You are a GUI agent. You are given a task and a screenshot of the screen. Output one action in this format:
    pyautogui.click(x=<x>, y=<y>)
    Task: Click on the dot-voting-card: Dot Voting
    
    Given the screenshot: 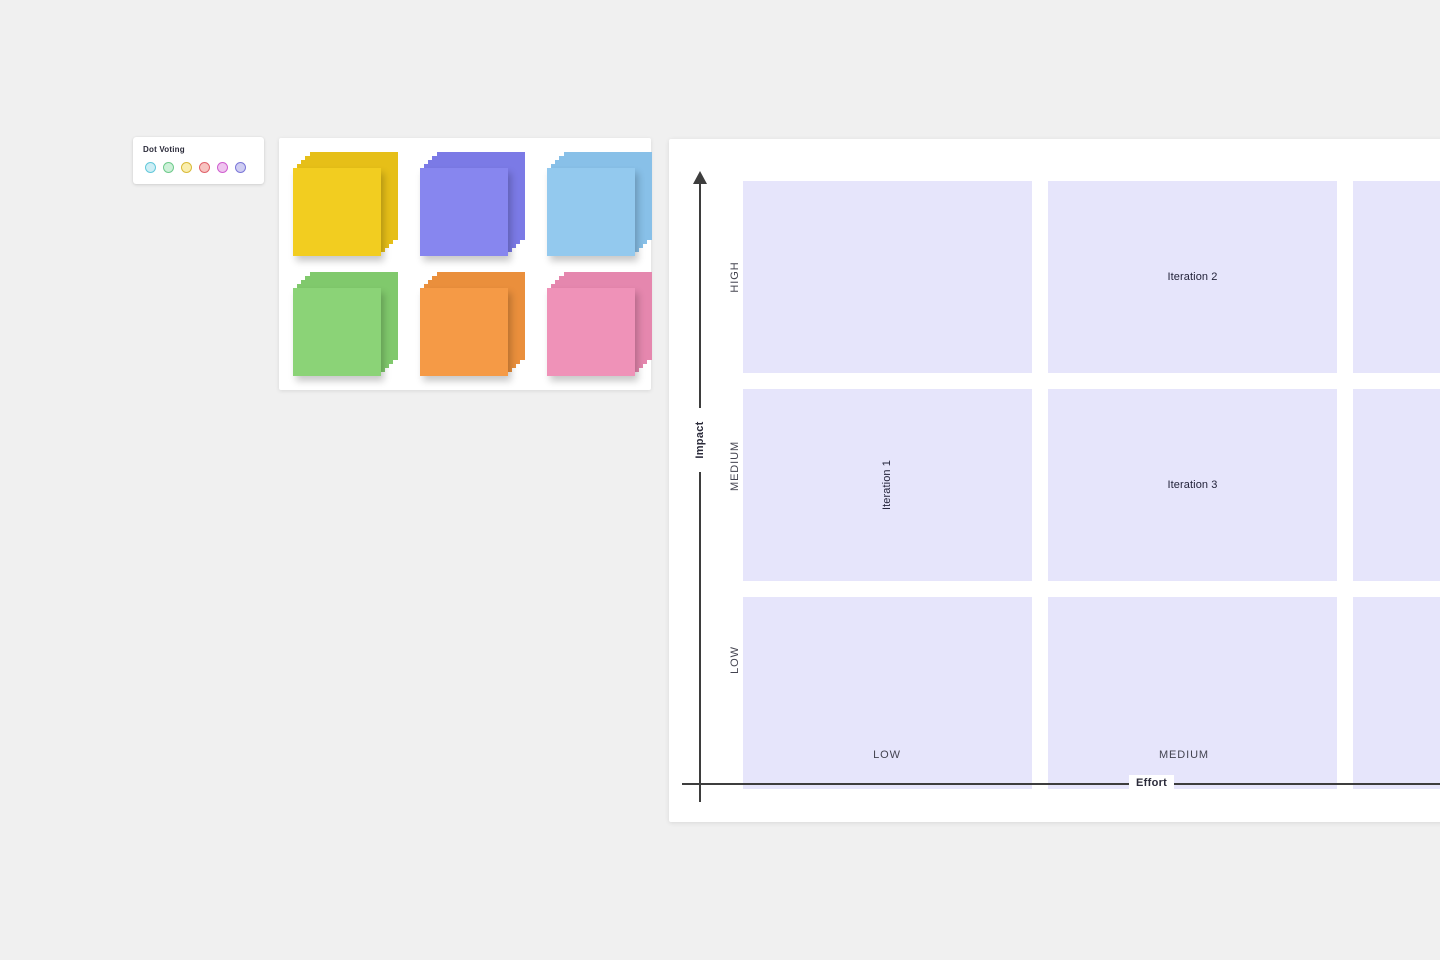 What is the action you would take?
    pyautogui.click(x=198, y=160)
    